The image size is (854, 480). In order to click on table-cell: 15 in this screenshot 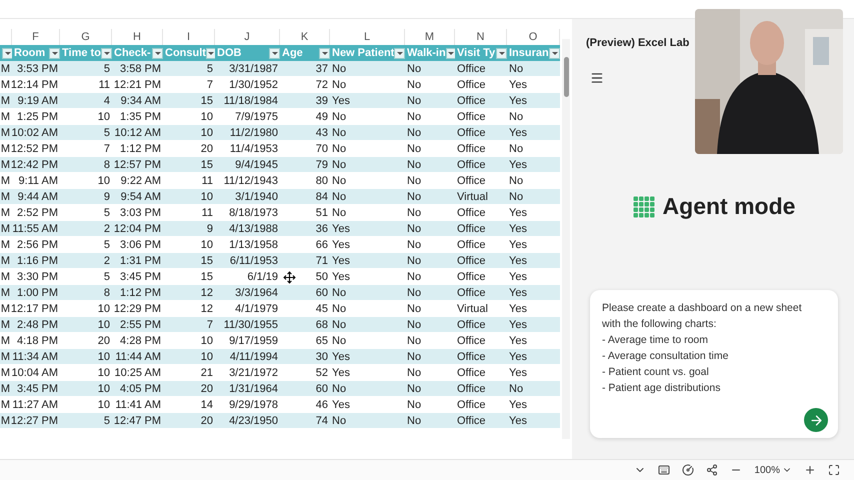, I will do `click(189, 261)`.